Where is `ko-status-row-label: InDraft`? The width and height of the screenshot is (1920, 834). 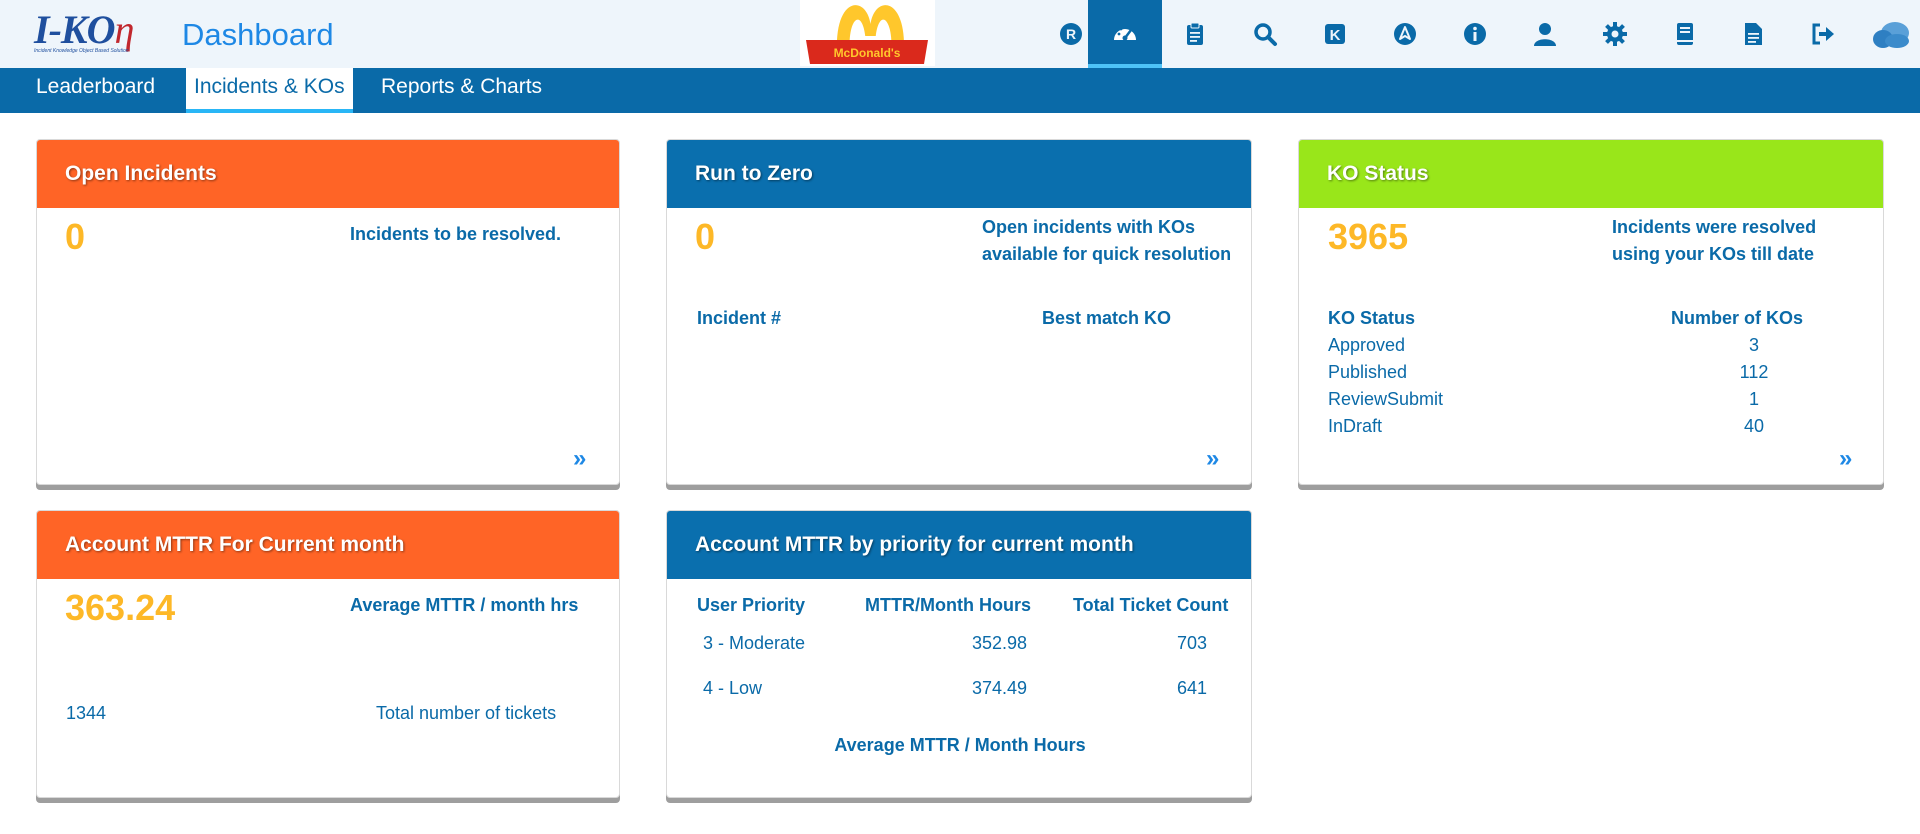
ko-status-row-label: InDraft is located at coordinates (1355, 426).